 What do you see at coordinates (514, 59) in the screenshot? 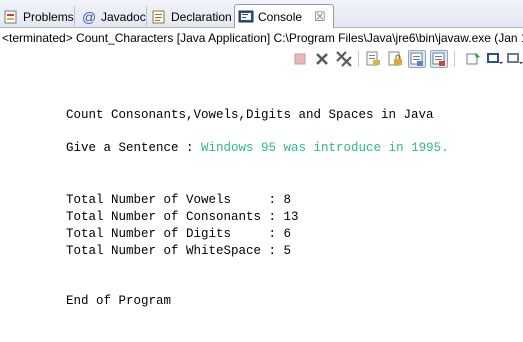
I see `open-console-icon` at bounding box center [514, 59].